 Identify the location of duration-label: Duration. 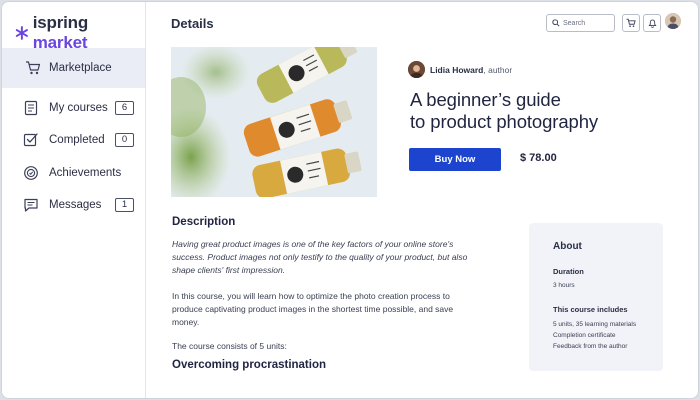
(568, 271).